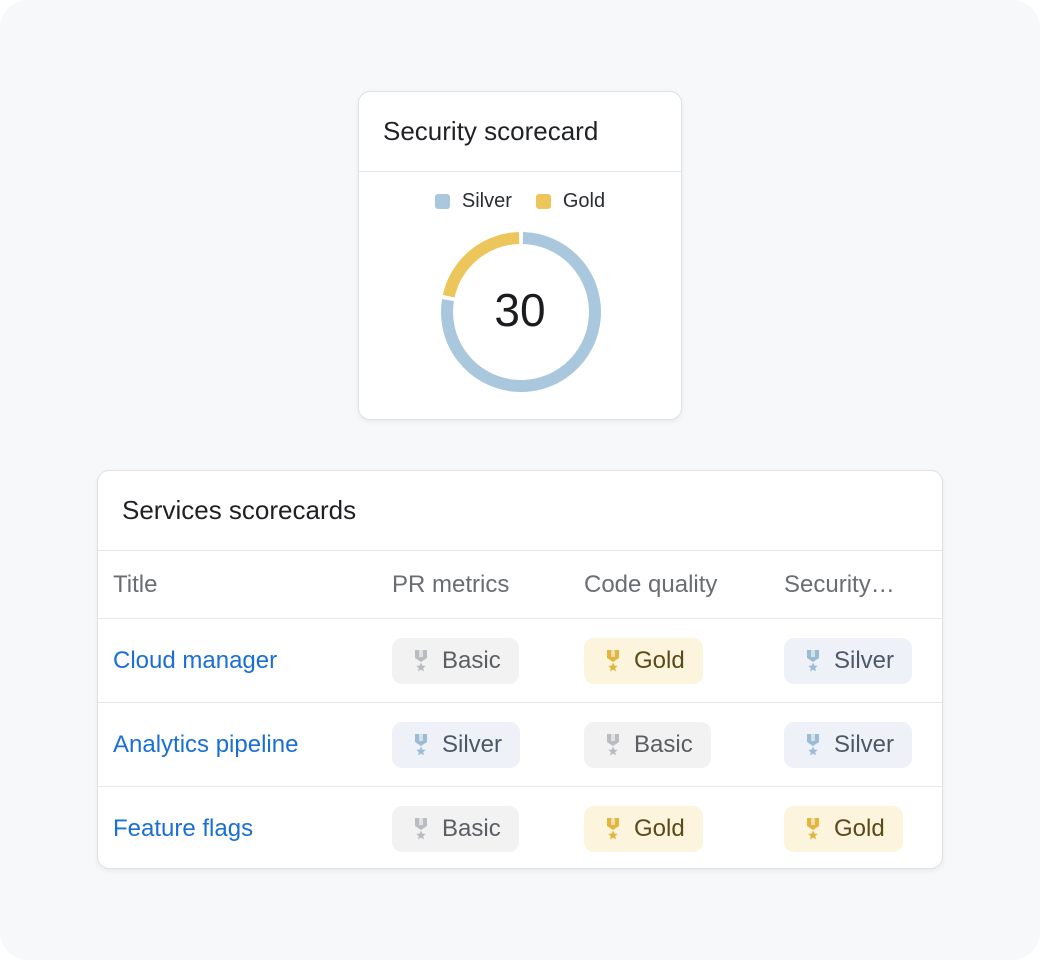 The width and height of the screenshot is (1040, 960). Describe the element at coordinates (543, 201) in the screenshot. I see `legend-swatch-gold` at that location.